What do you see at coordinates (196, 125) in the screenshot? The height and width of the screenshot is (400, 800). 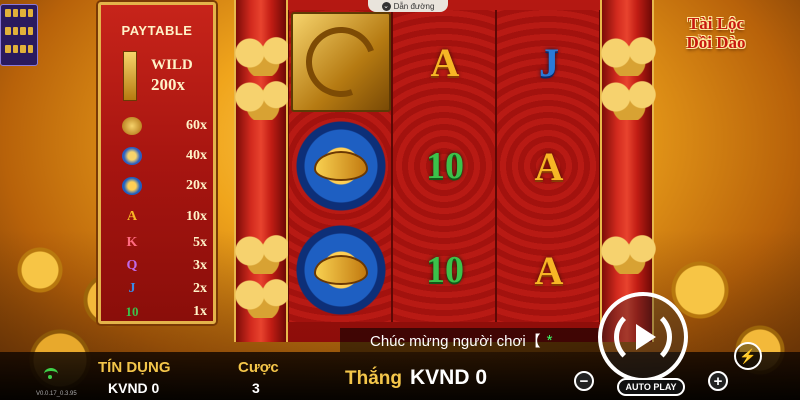 I see `payout-value: 60x` at bounding box center [196, 125].